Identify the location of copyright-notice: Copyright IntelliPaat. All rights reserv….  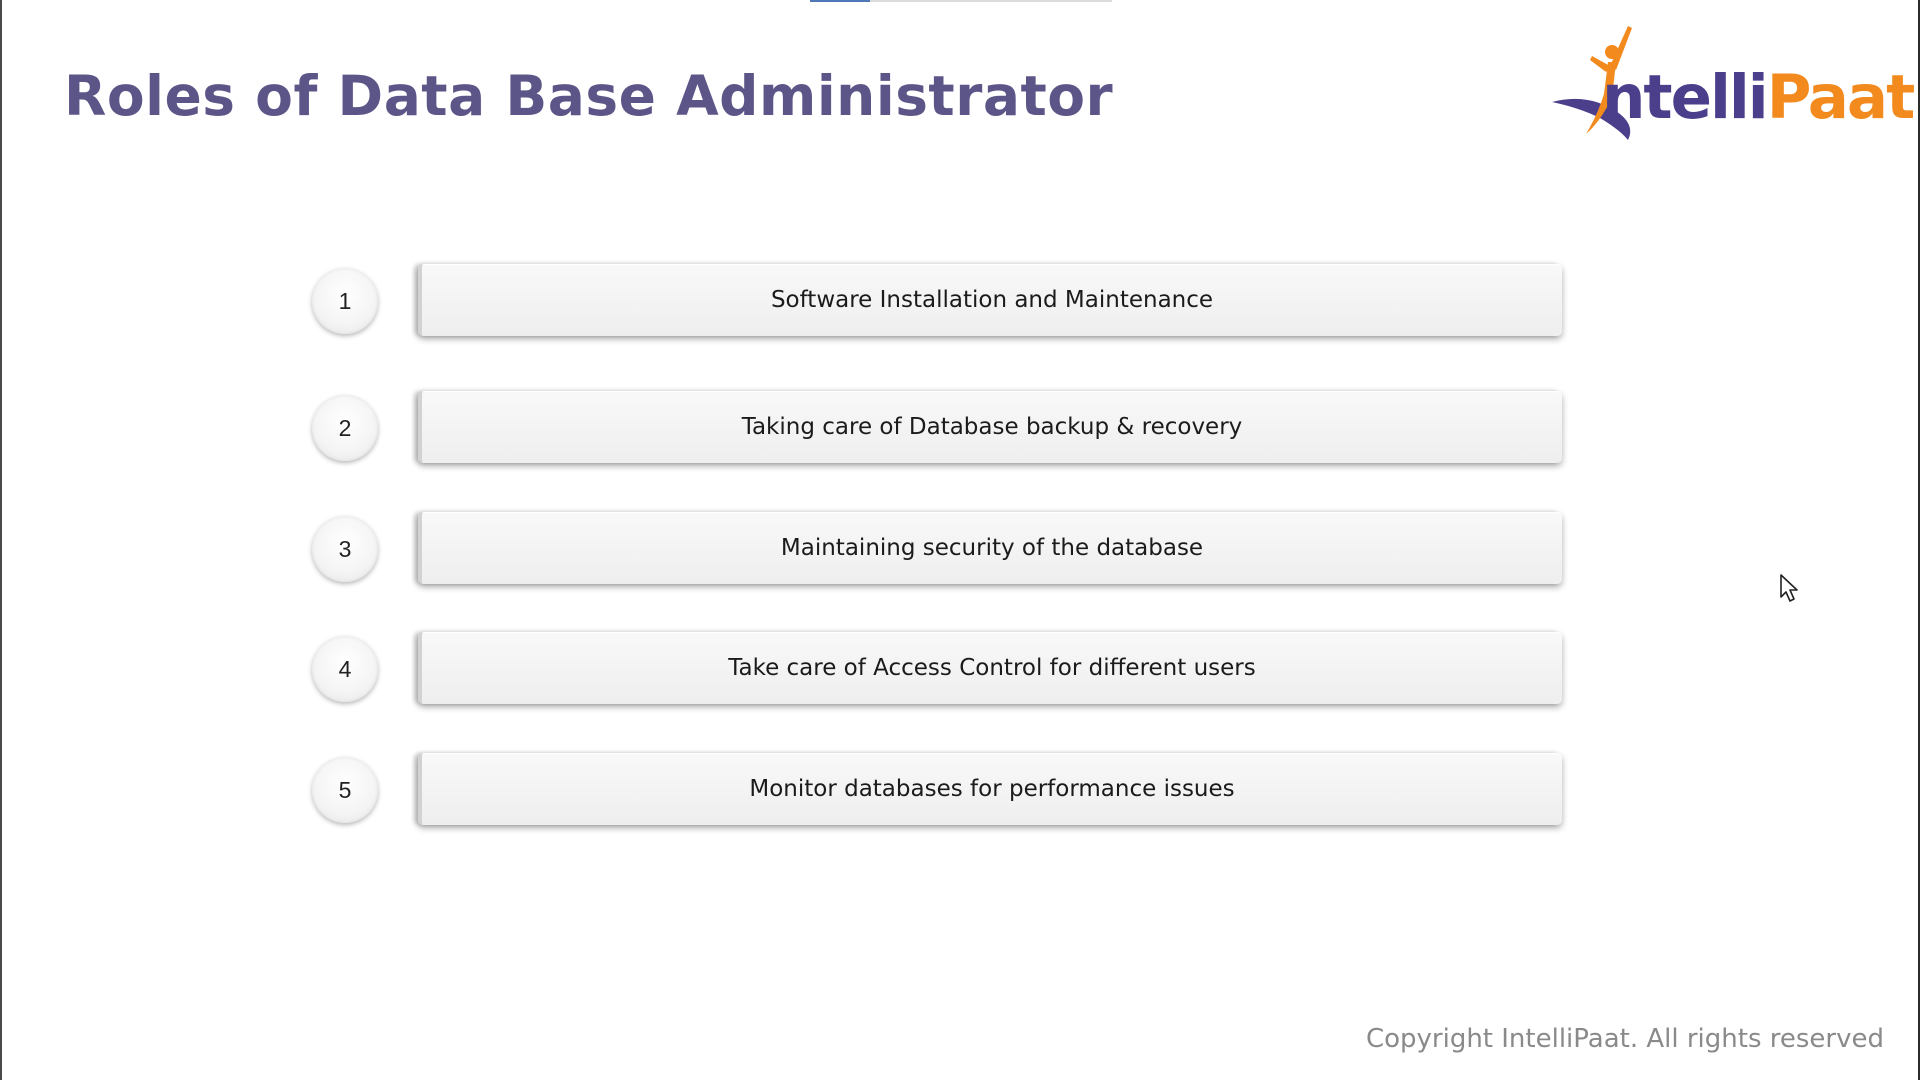
(1624, 1039).